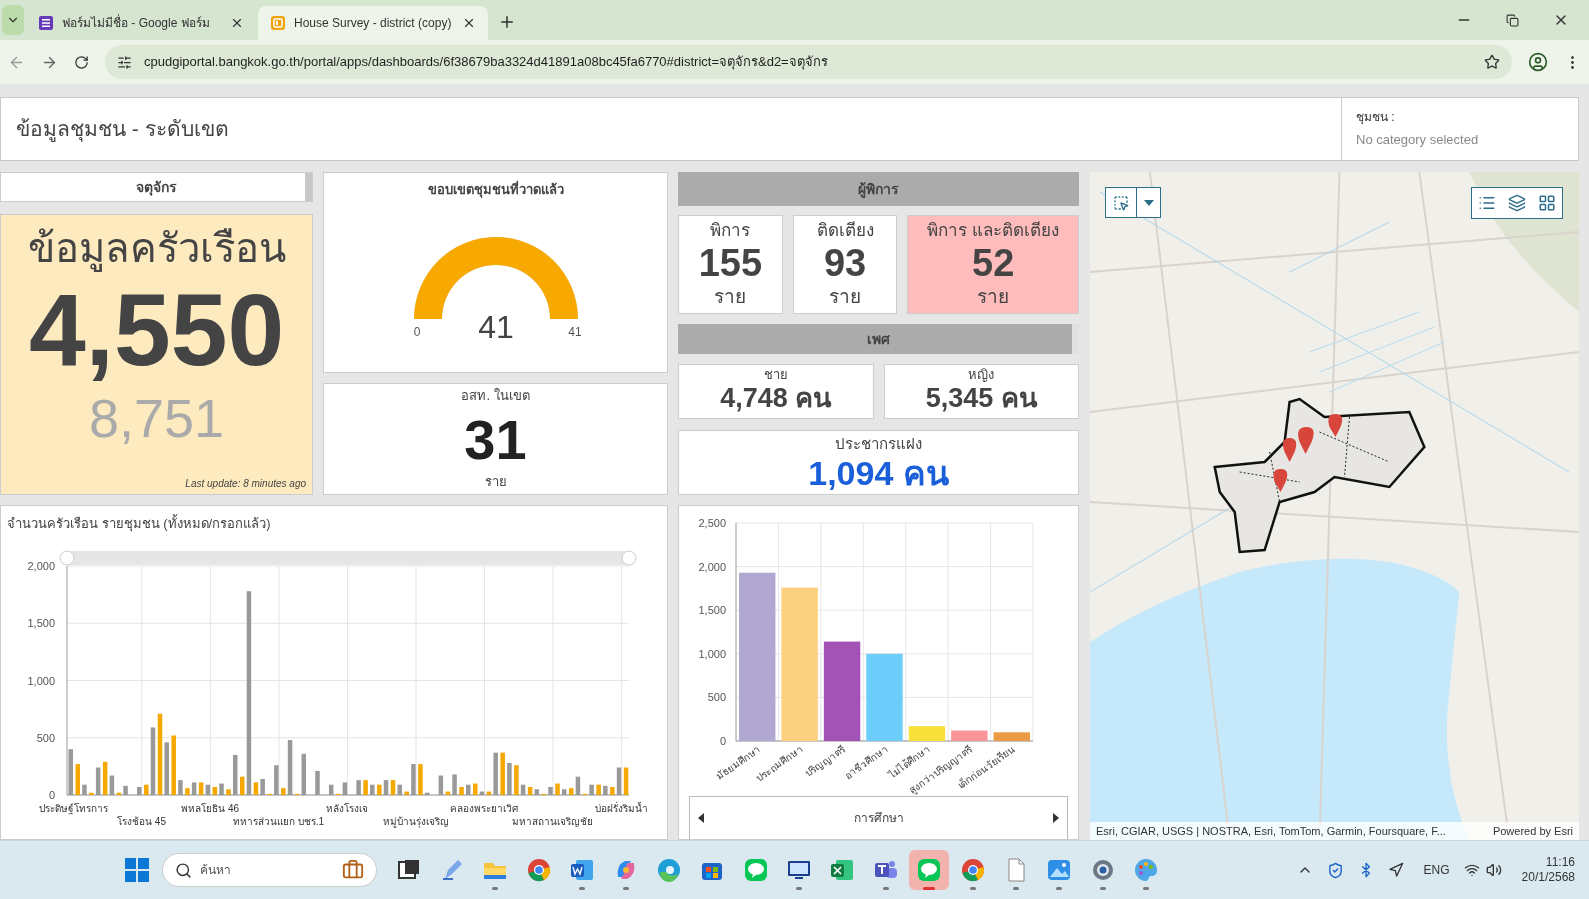  What do you see at coordinates (156, 418) in the screenshot?
I see `population-count: 8,751` at bounding box center [156, 418].